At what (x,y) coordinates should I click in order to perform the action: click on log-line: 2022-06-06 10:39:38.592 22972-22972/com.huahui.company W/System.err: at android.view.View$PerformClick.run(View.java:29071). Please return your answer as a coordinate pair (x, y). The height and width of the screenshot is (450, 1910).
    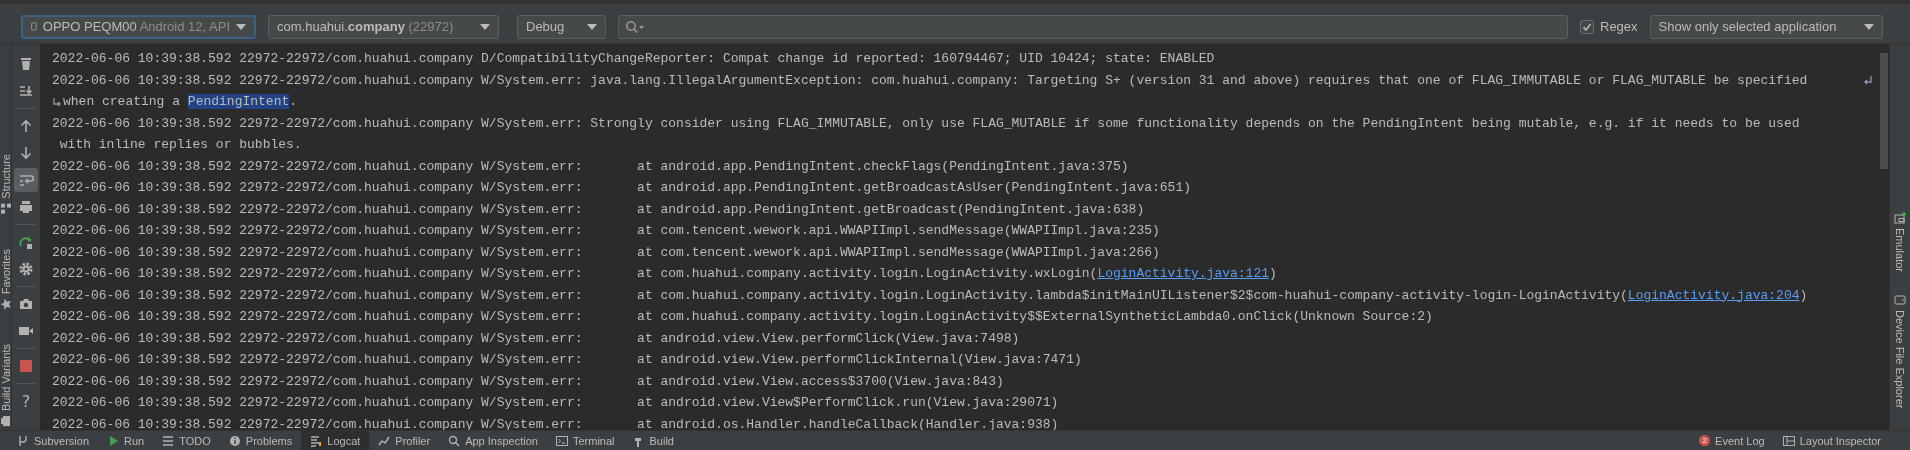
    Looking at the image, I should click on (555, 403).